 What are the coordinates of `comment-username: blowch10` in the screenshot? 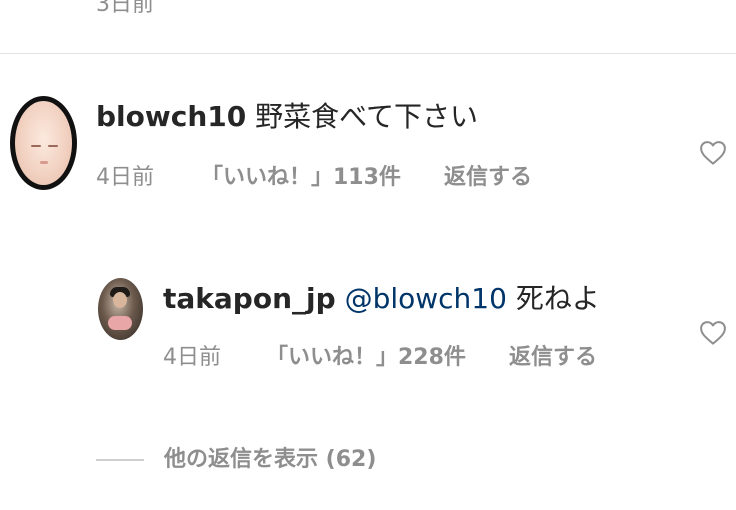 It's located at (171, 116).